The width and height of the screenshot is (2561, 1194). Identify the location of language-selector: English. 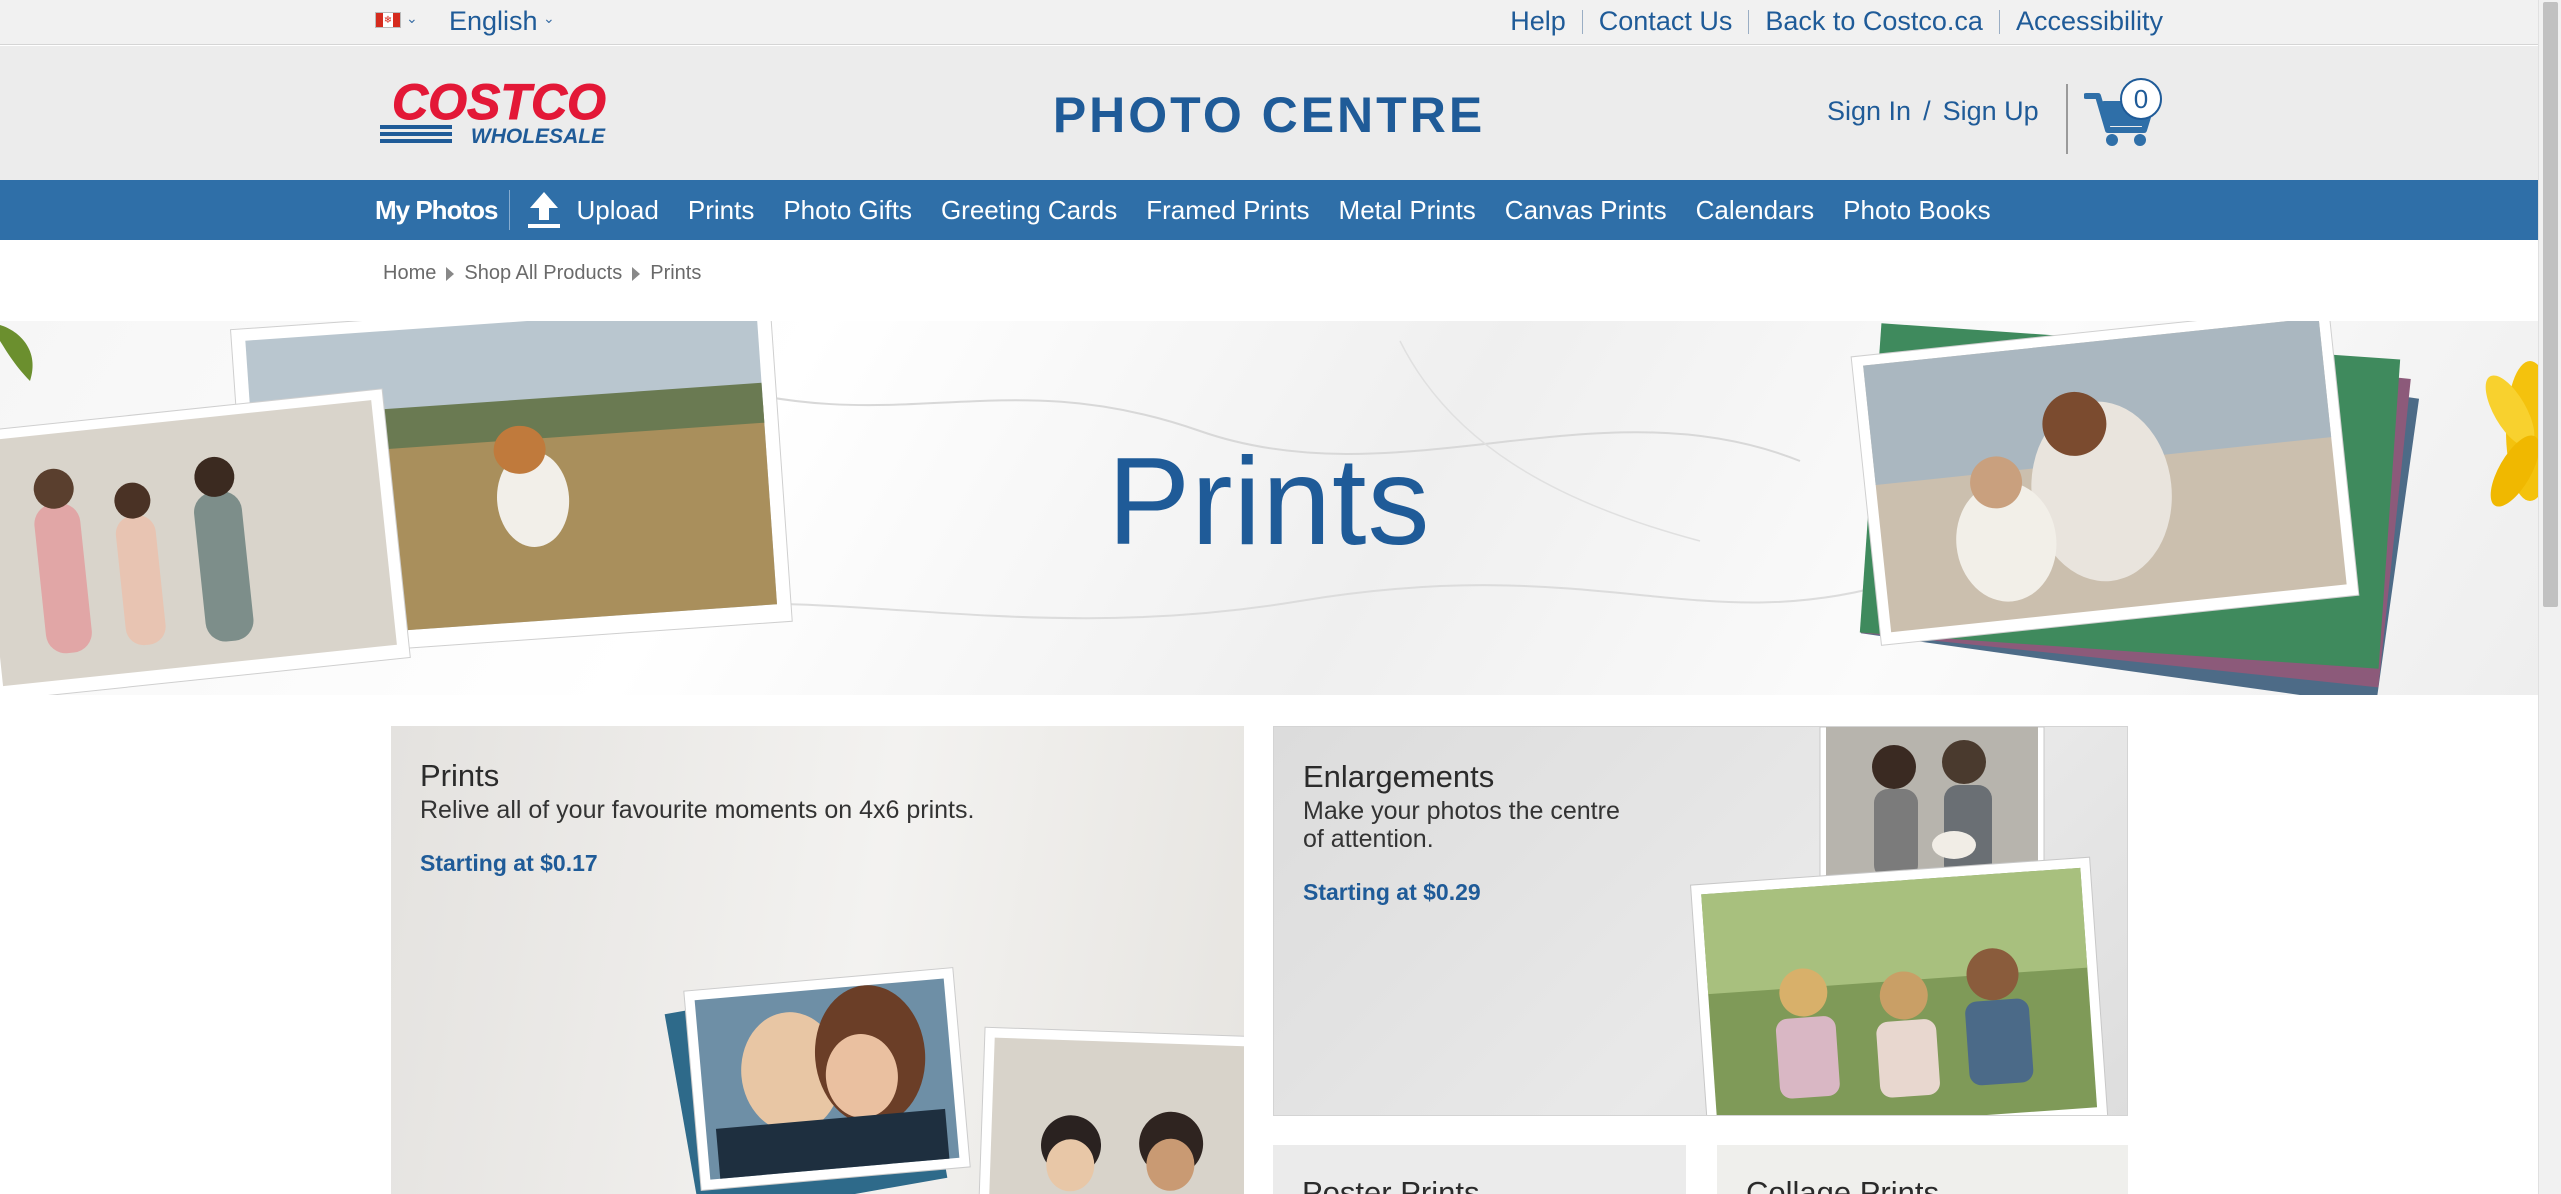
(493, 21).